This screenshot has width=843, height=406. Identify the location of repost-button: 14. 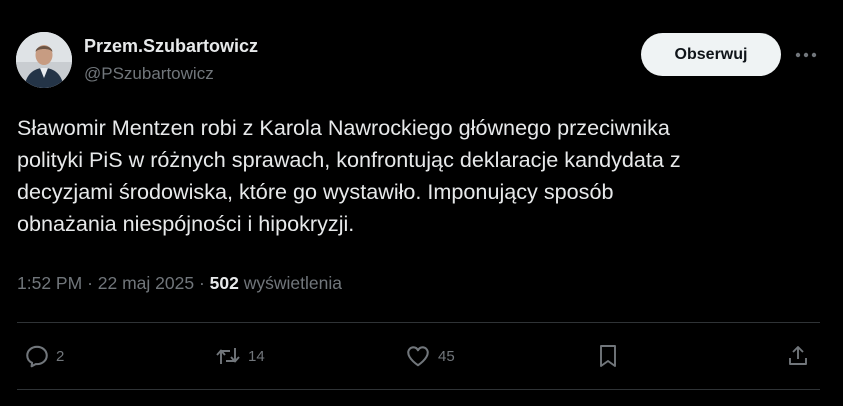
(239, 356).